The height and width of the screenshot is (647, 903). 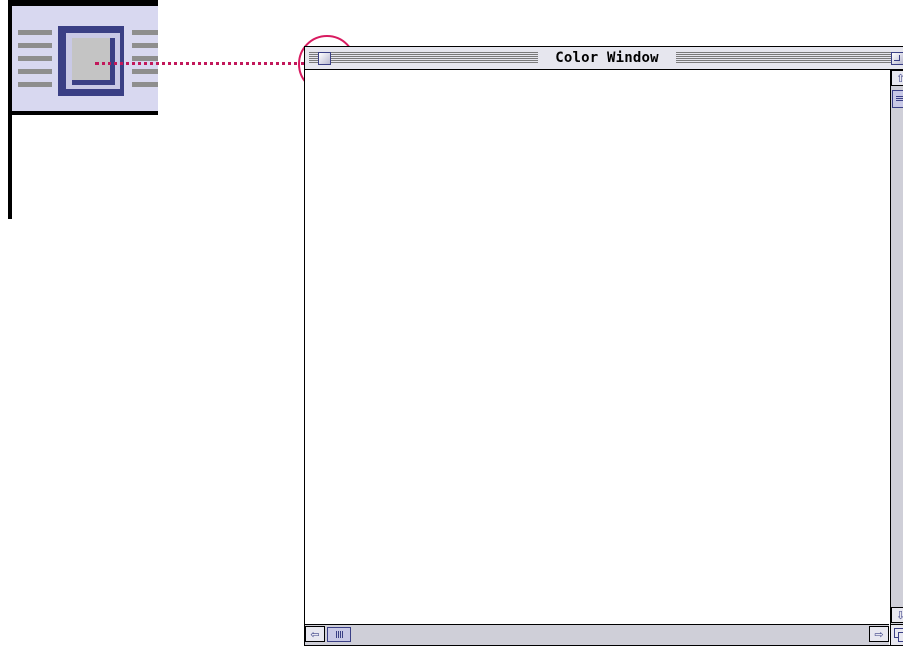 I want to click on inset-callout-stem, so click(x=10, y=167).